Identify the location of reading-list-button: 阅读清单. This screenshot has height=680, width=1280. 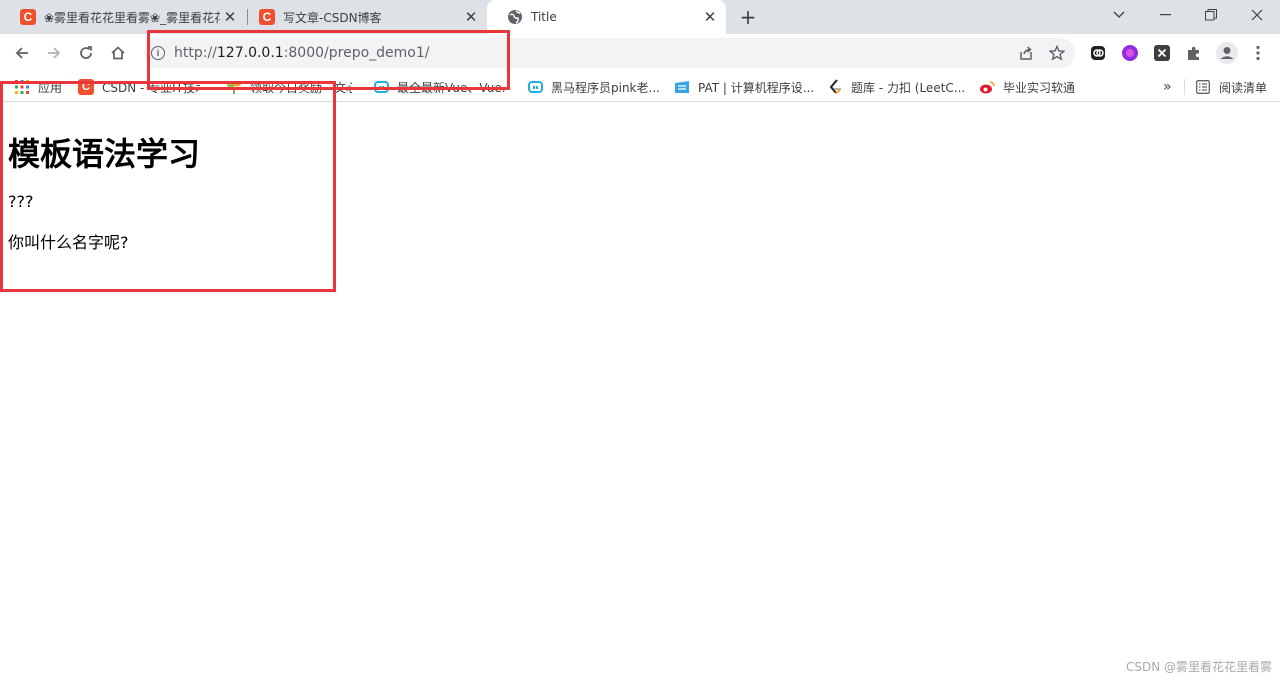
(1231, 87).